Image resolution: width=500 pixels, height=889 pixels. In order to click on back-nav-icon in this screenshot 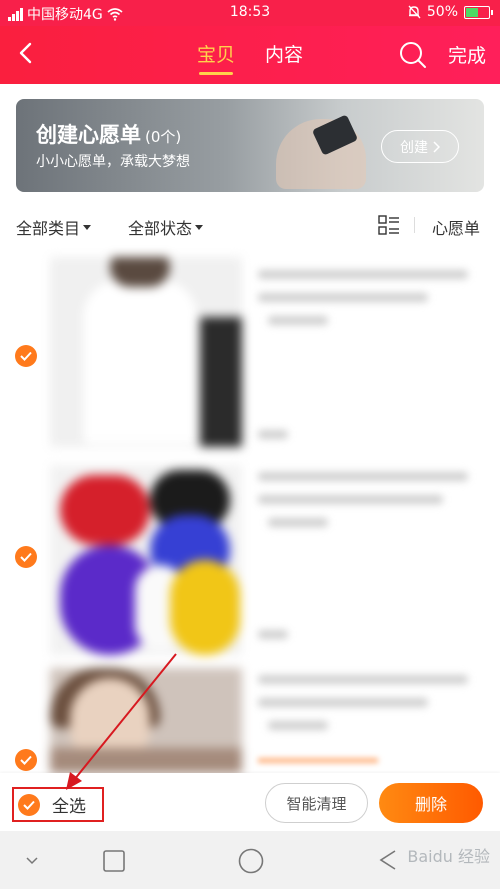, I will do `click(388, 860)`.